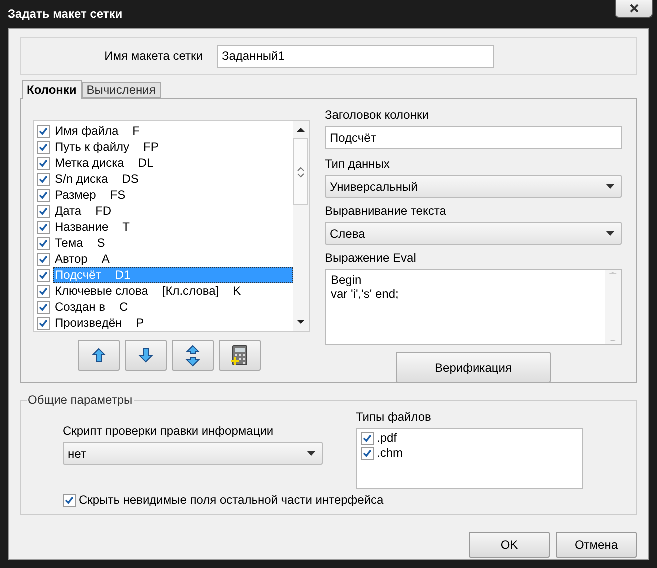 This screenshot has height=568, width=657. Describe the element at coordinates (173, 211) in the screenshot. I see `list-item: Дата FD` at that location.